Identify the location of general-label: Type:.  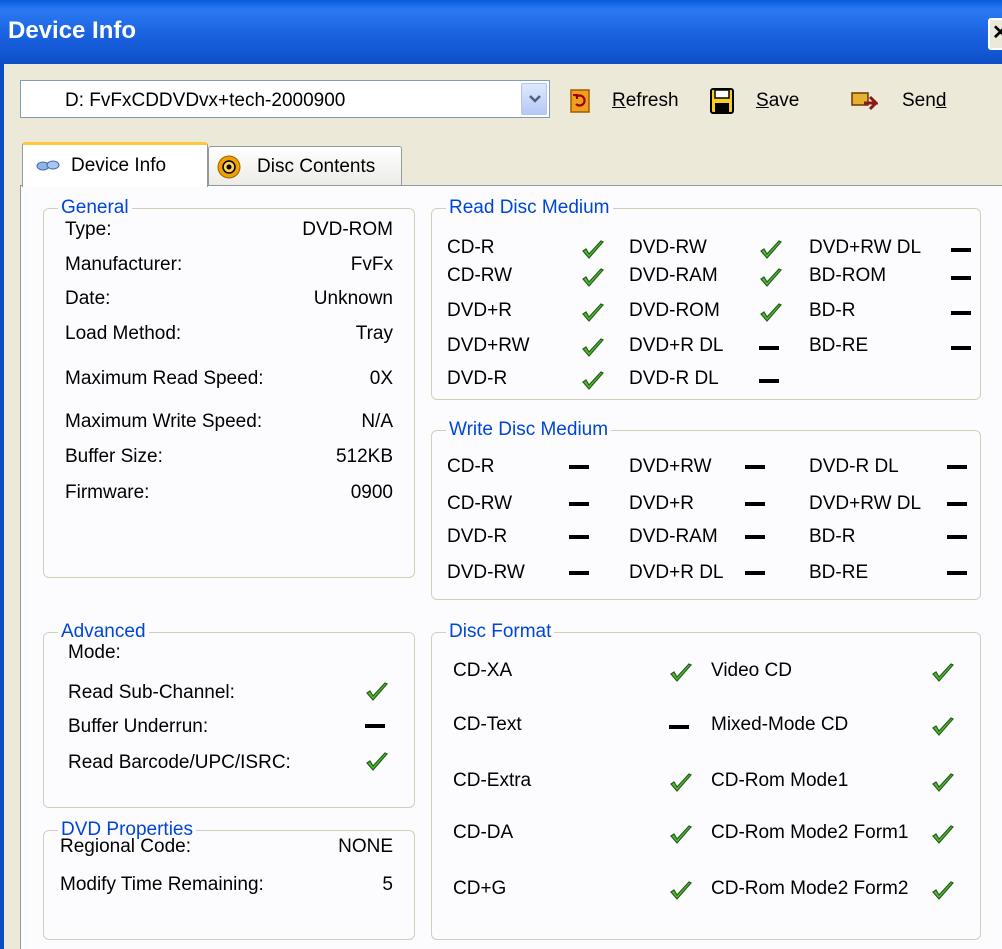
(88, 229).